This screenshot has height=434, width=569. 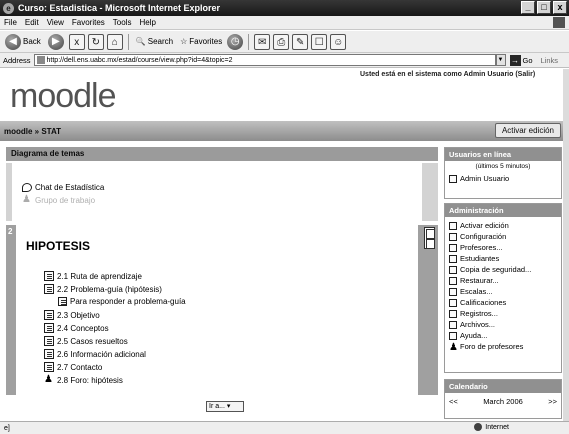 I want to click on list-item: ♟ Grupo de trabajo, so click(x=58, y=200).